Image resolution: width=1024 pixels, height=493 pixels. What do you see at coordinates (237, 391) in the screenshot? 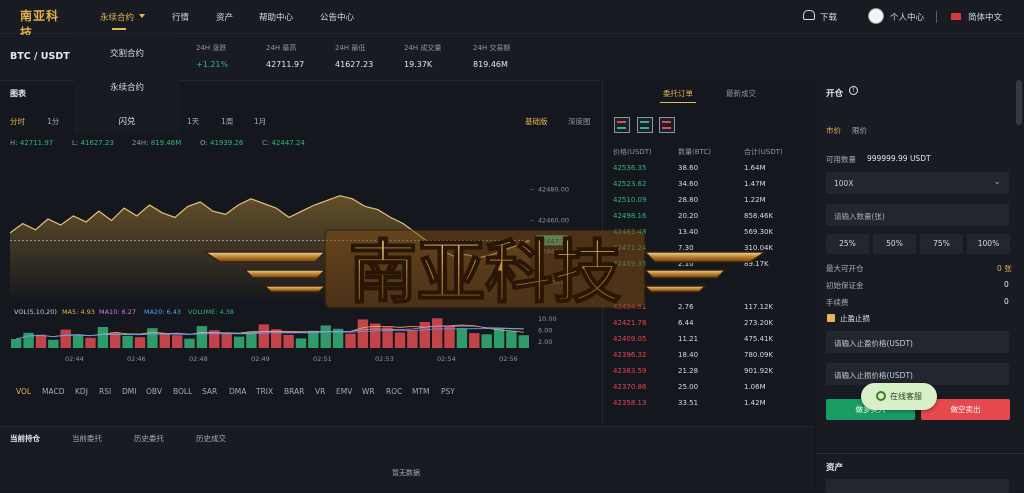
I see `indicator-tab-dma: DMA` at bounding box center [237, 391].